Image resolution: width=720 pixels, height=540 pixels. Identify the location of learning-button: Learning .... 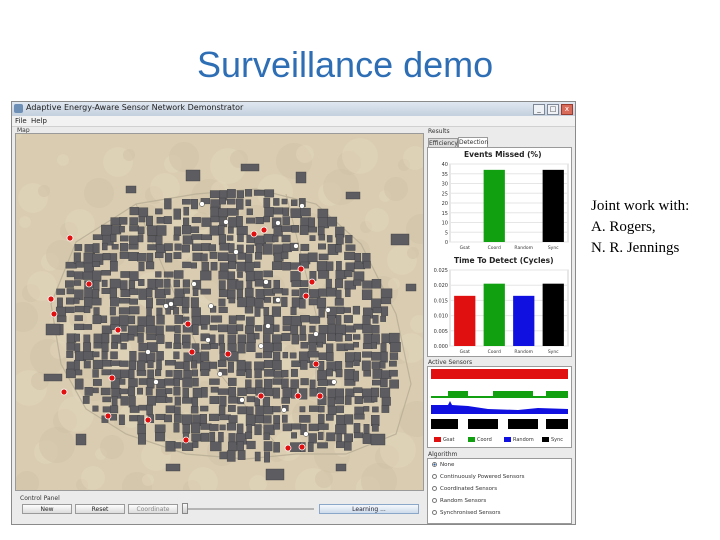
(369, 509).